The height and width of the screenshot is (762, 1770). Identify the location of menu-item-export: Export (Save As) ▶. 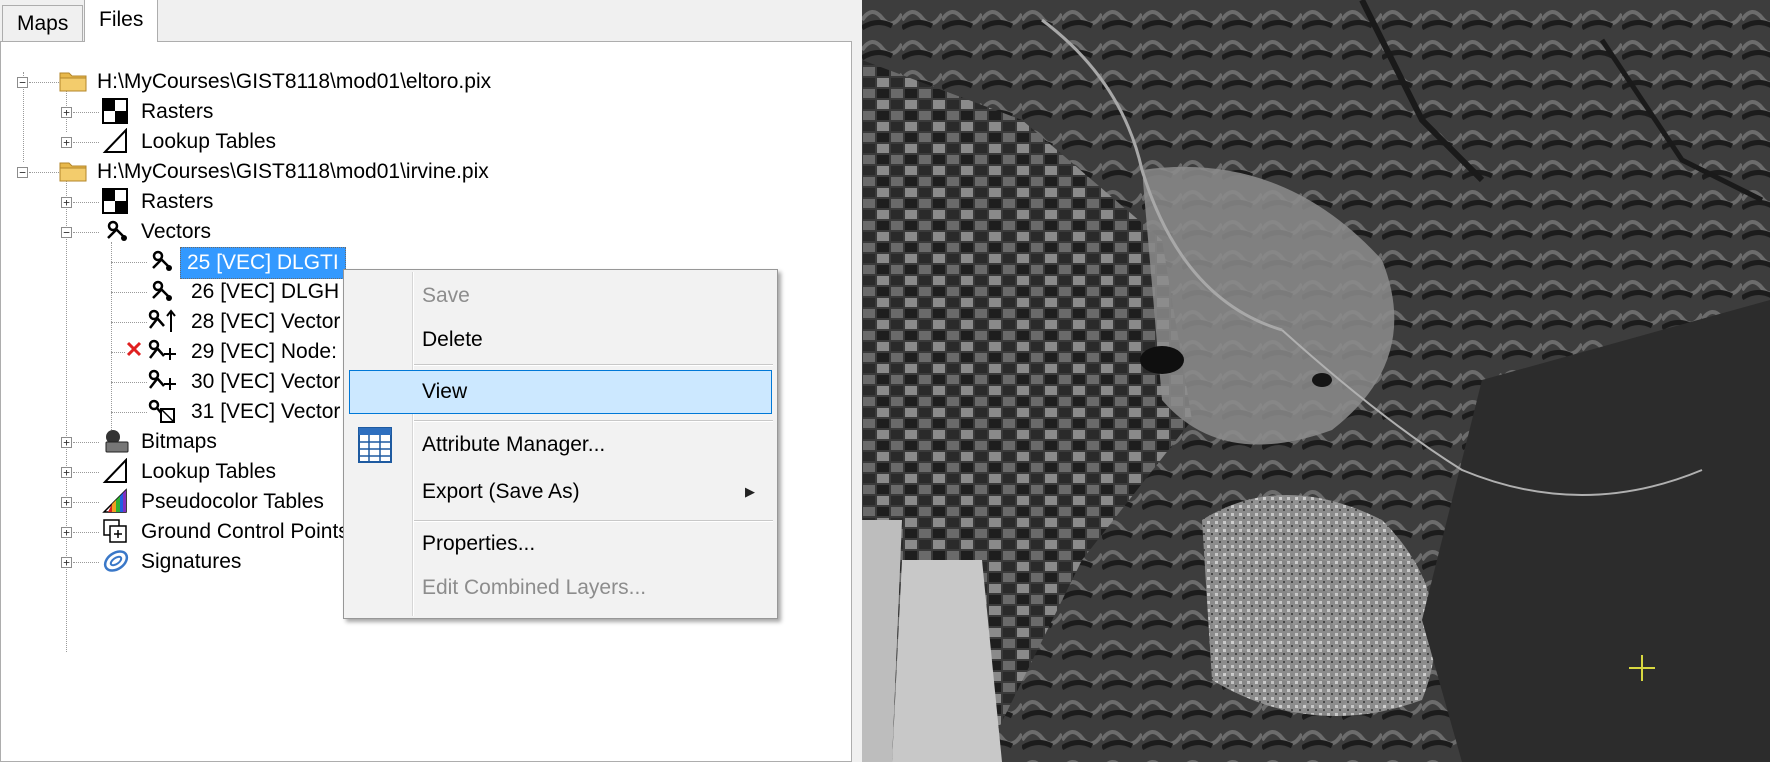
(560, 492).